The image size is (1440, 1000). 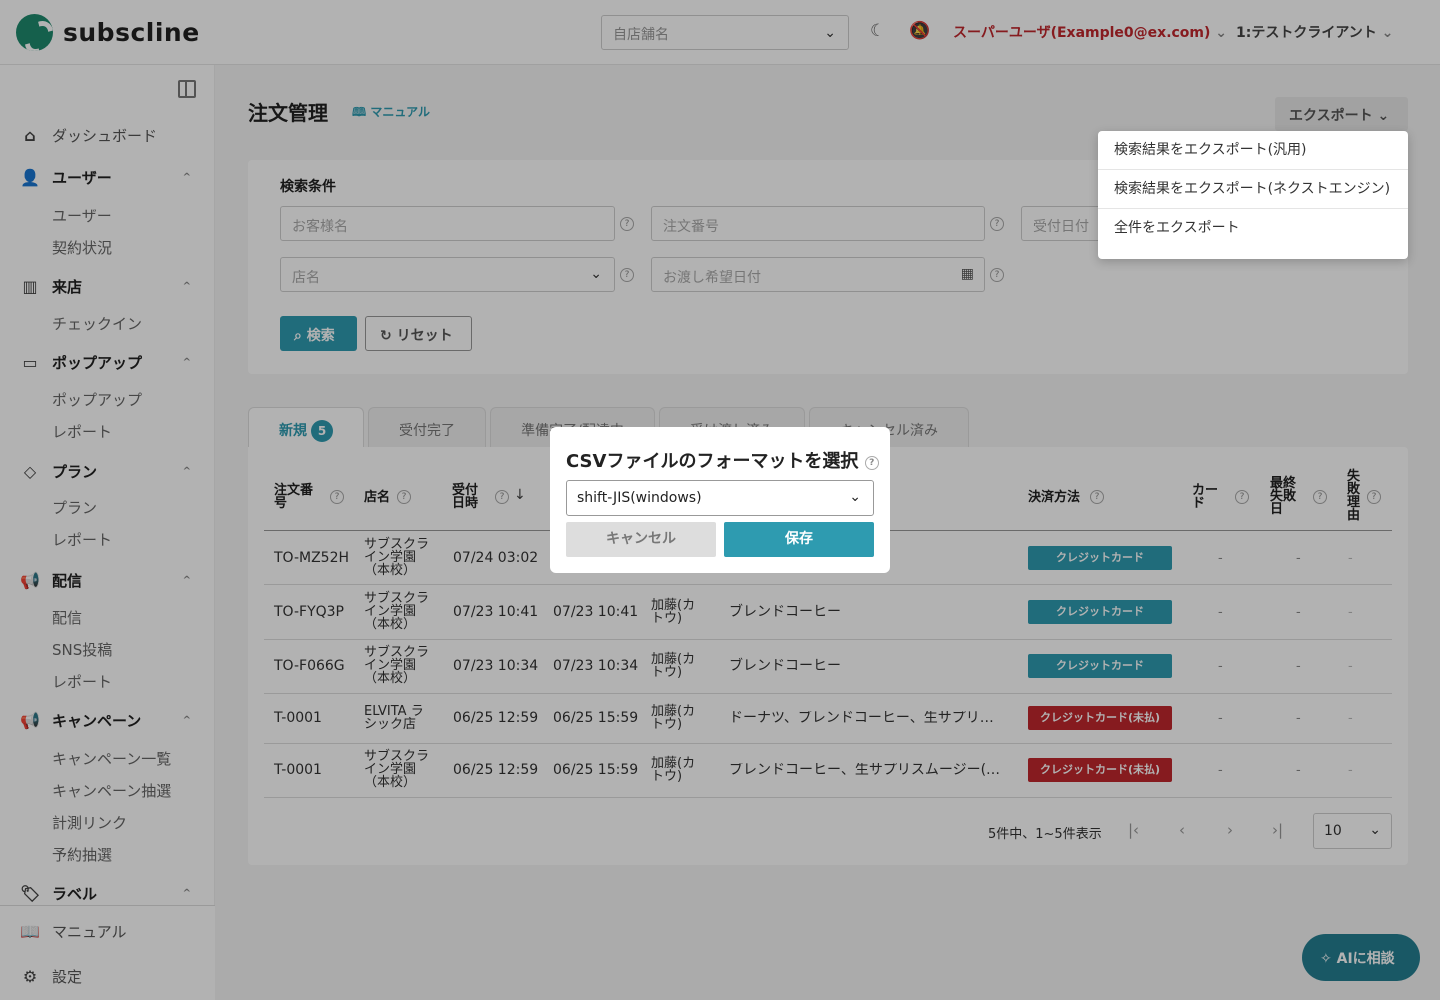 What do you see at coordinates (712, 461) in the screenshot?
I see `dialog-title-text: CSVファイルのフォーマットを選択` at bounding box center [712, 461].